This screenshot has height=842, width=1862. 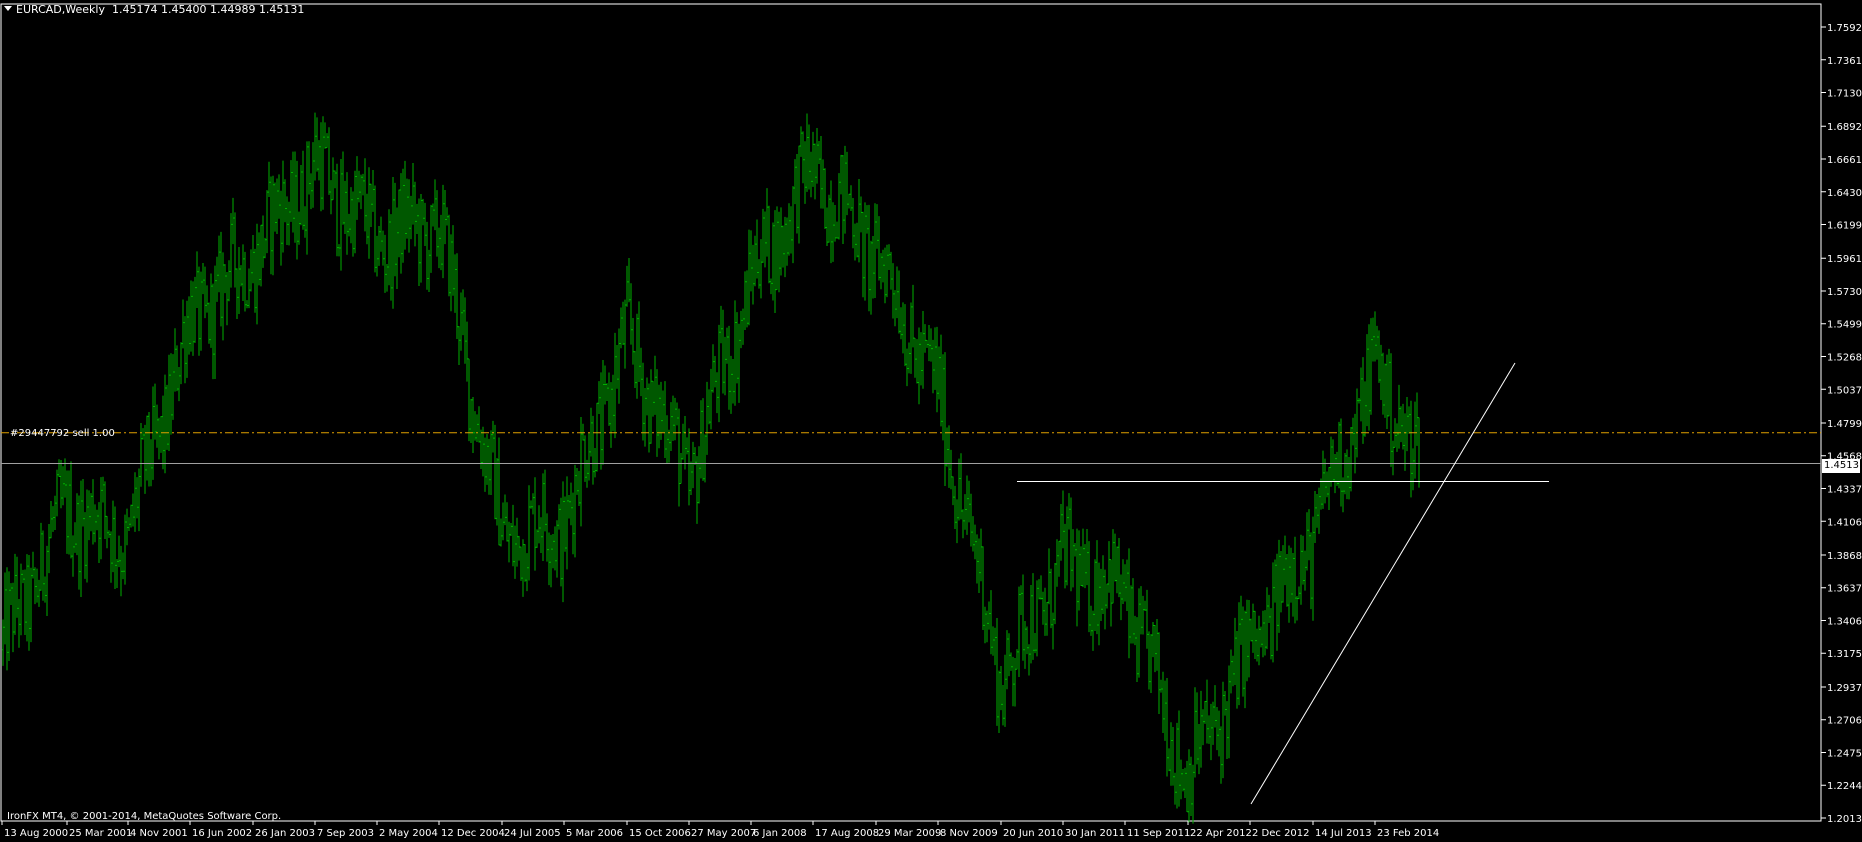 I want to click on x-tick-label: 27 May 2007, so click(x=723, y=833).